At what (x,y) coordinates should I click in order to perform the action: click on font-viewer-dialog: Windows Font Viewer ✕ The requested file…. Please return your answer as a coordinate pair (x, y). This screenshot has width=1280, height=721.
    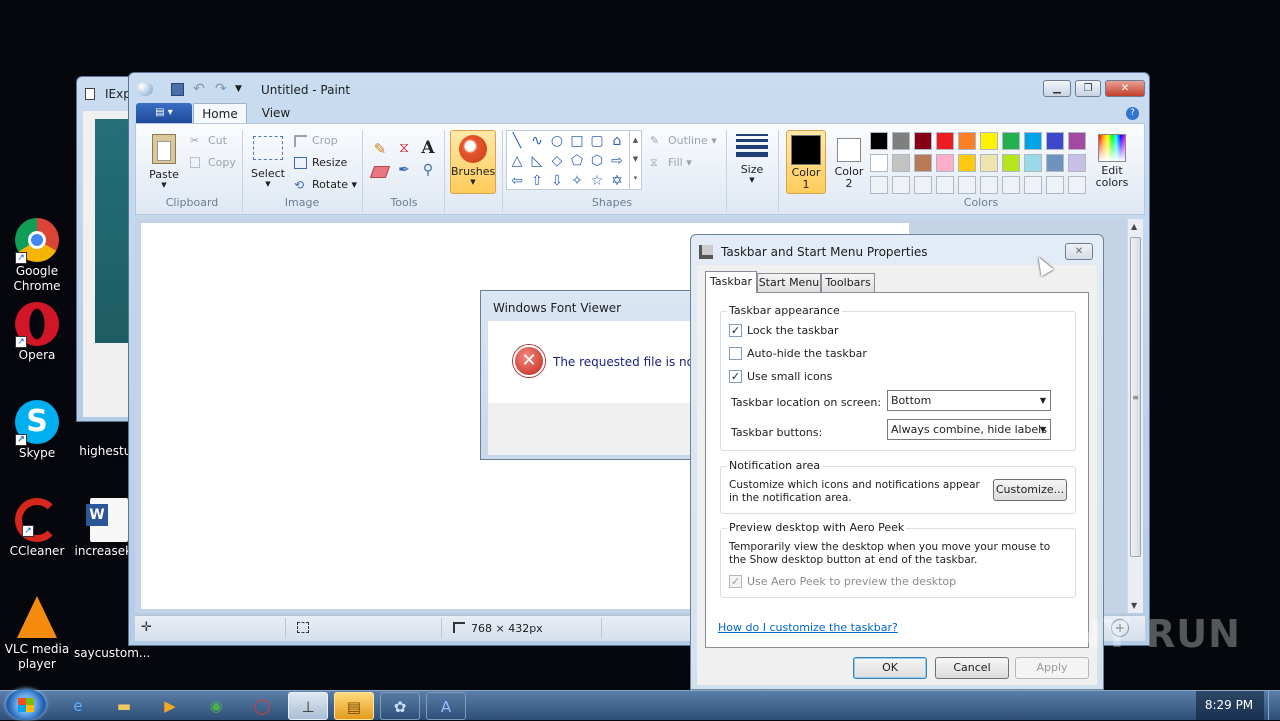
    Looking at the image, I should click on (595, 375).